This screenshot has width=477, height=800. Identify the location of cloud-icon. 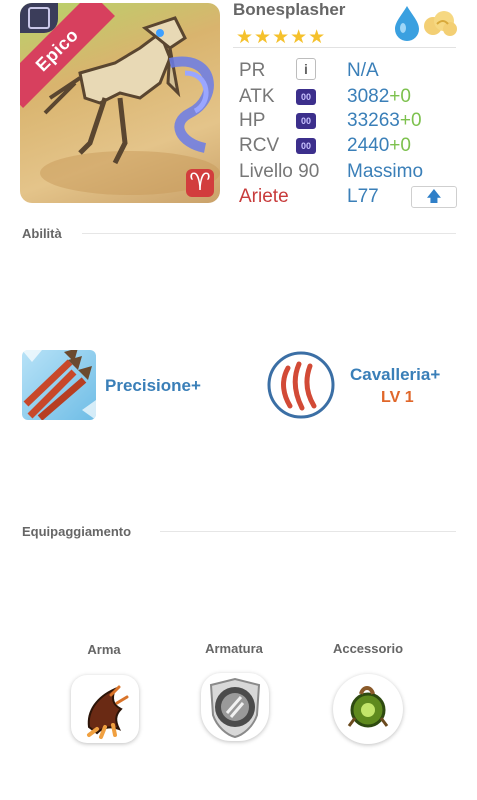
(440, 23).